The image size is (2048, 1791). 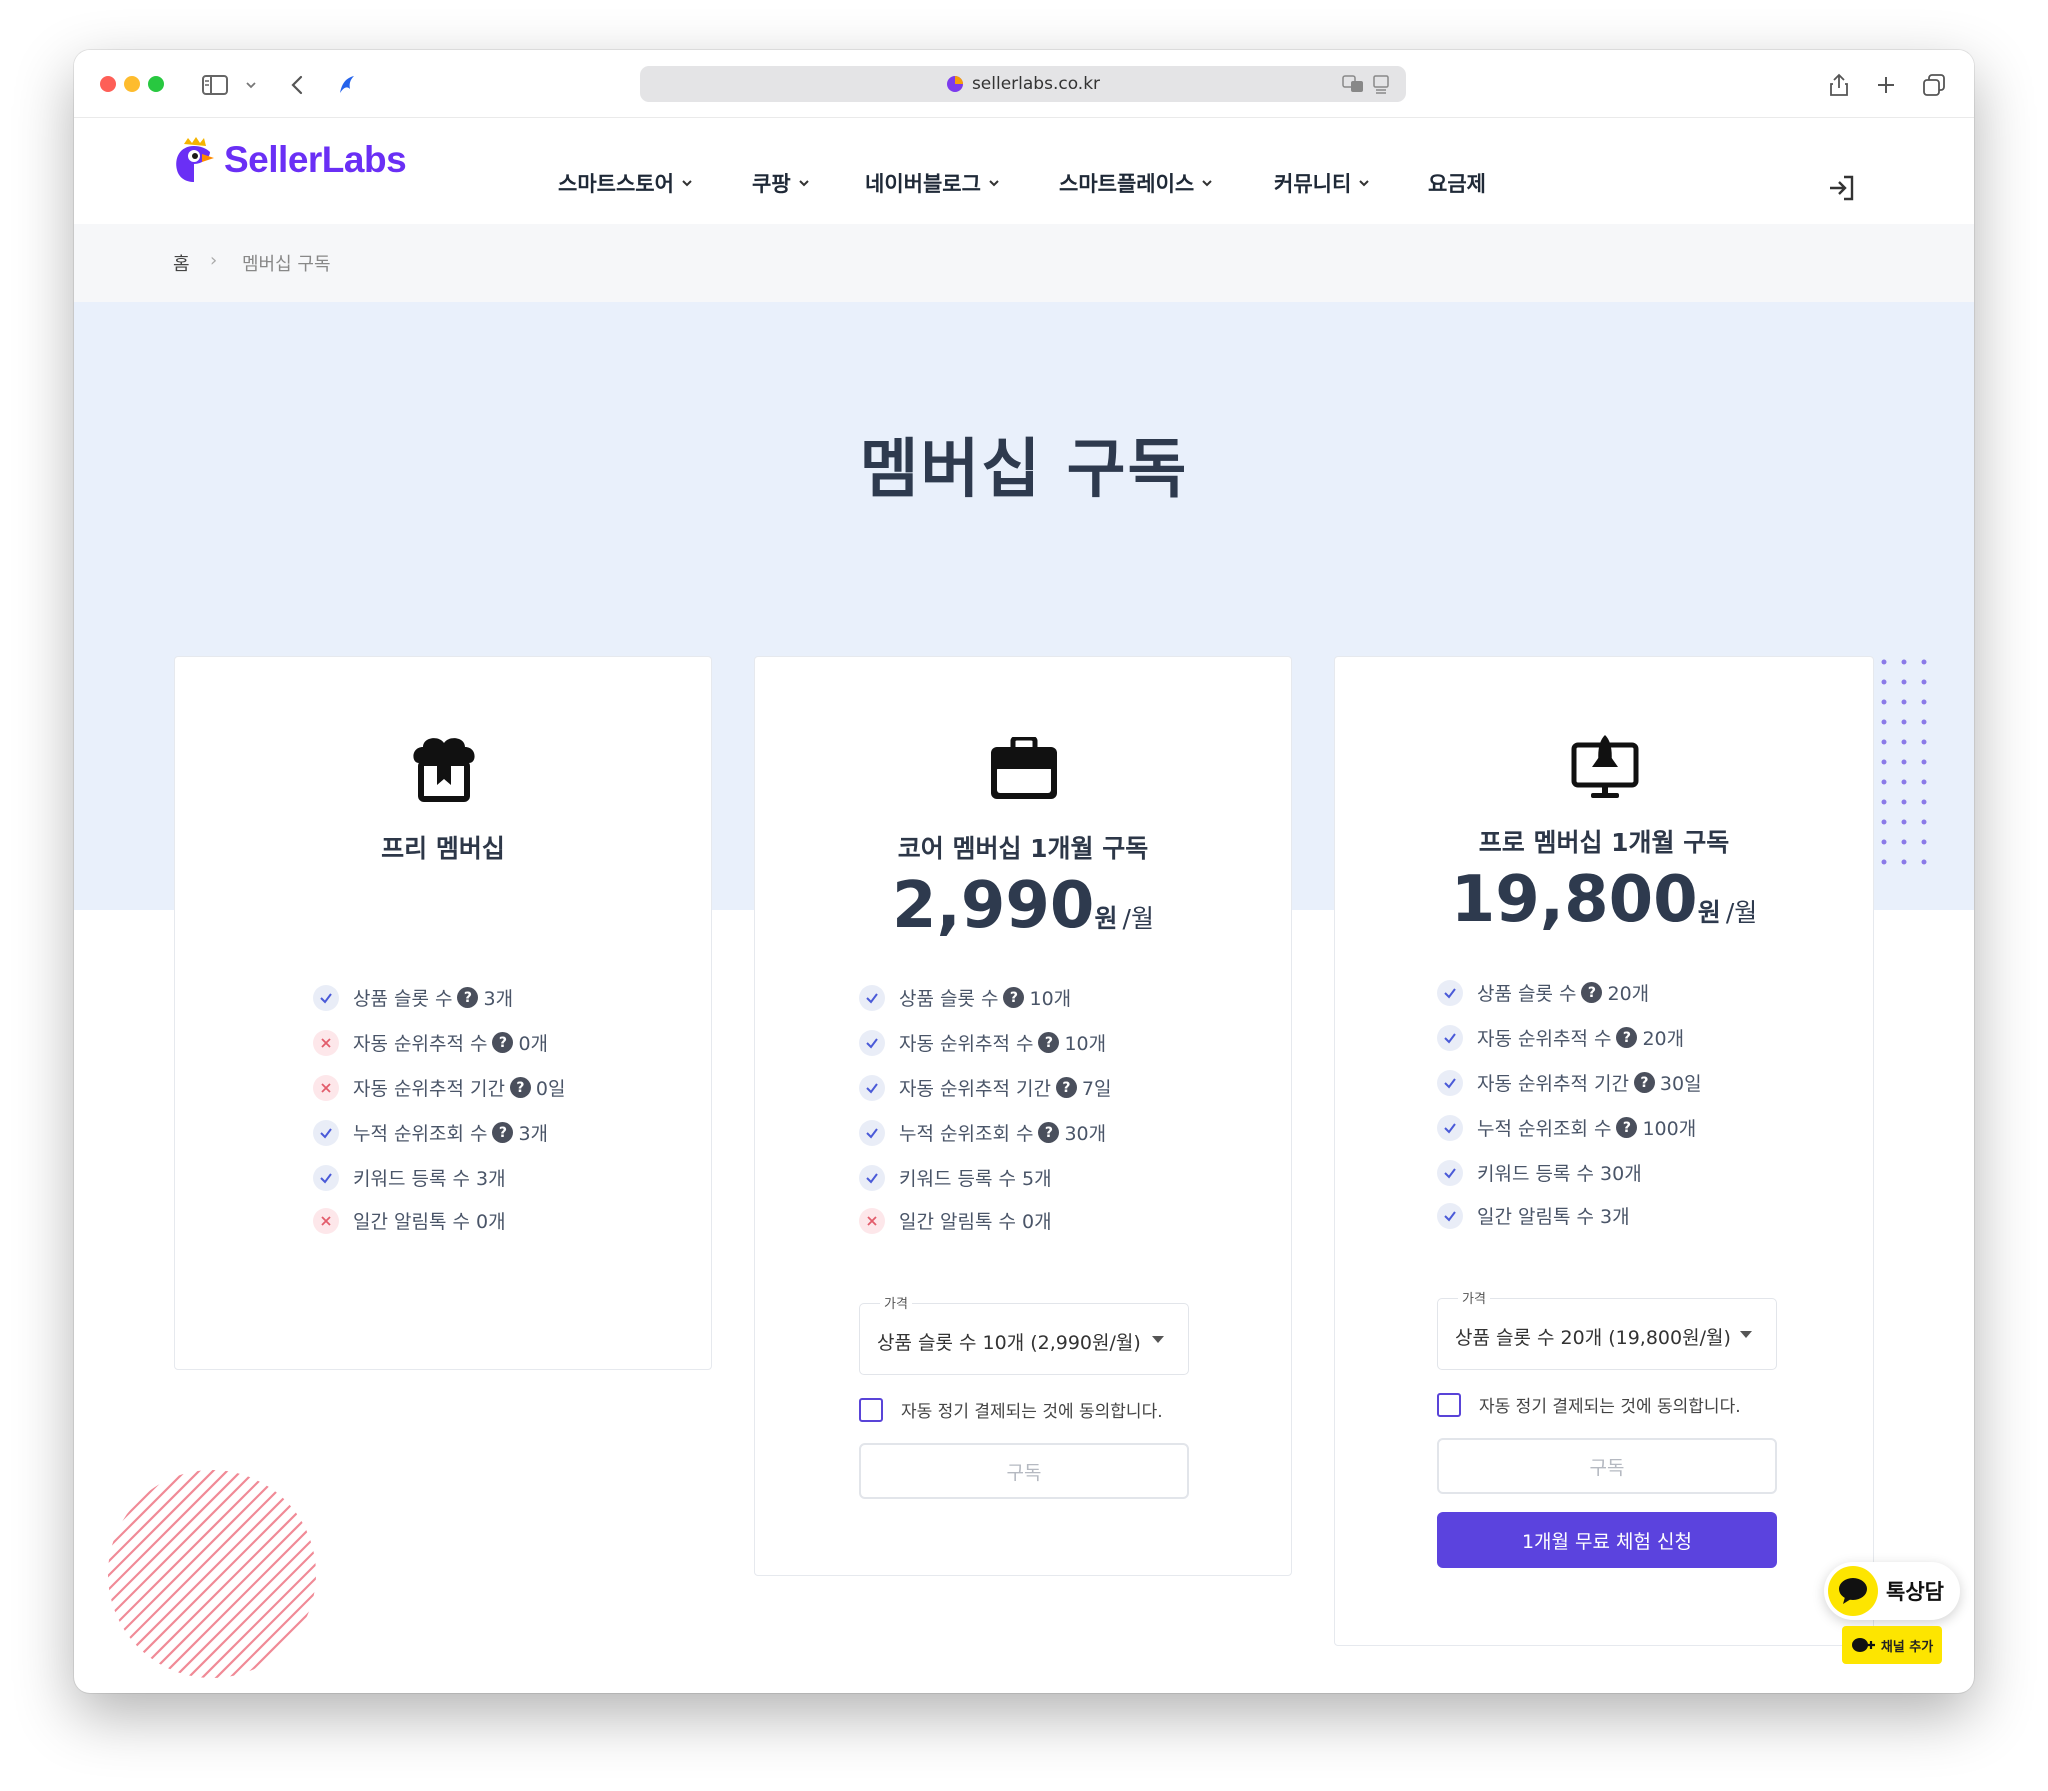 I want to click on feature-label: 일간 알림톡 수, so click(x=957, y=1222).